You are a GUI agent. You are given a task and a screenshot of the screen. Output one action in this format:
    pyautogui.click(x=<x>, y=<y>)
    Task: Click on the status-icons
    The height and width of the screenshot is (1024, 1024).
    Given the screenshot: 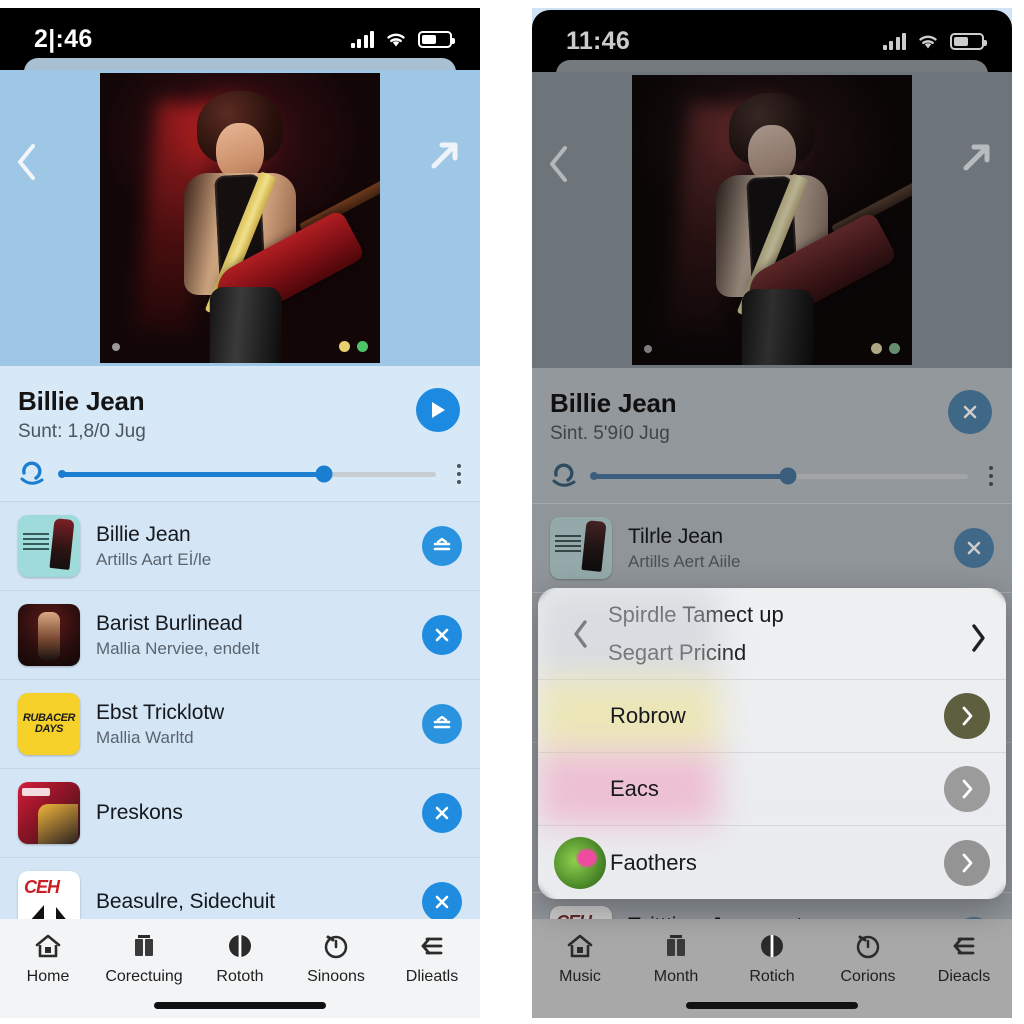 What is the action you would take?
    pyautogui.click(x=402, y=39)
    